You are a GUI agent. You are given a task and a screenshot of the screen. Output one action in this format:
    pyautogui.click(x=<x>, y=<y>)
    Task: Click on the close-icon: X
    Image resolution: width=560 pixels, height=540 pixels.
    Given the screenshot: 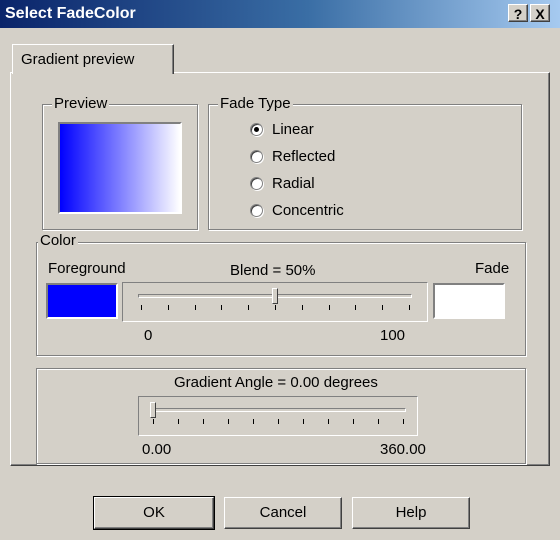 What is the action you would take?
    pyautogui.click(x=540, y=13)
    